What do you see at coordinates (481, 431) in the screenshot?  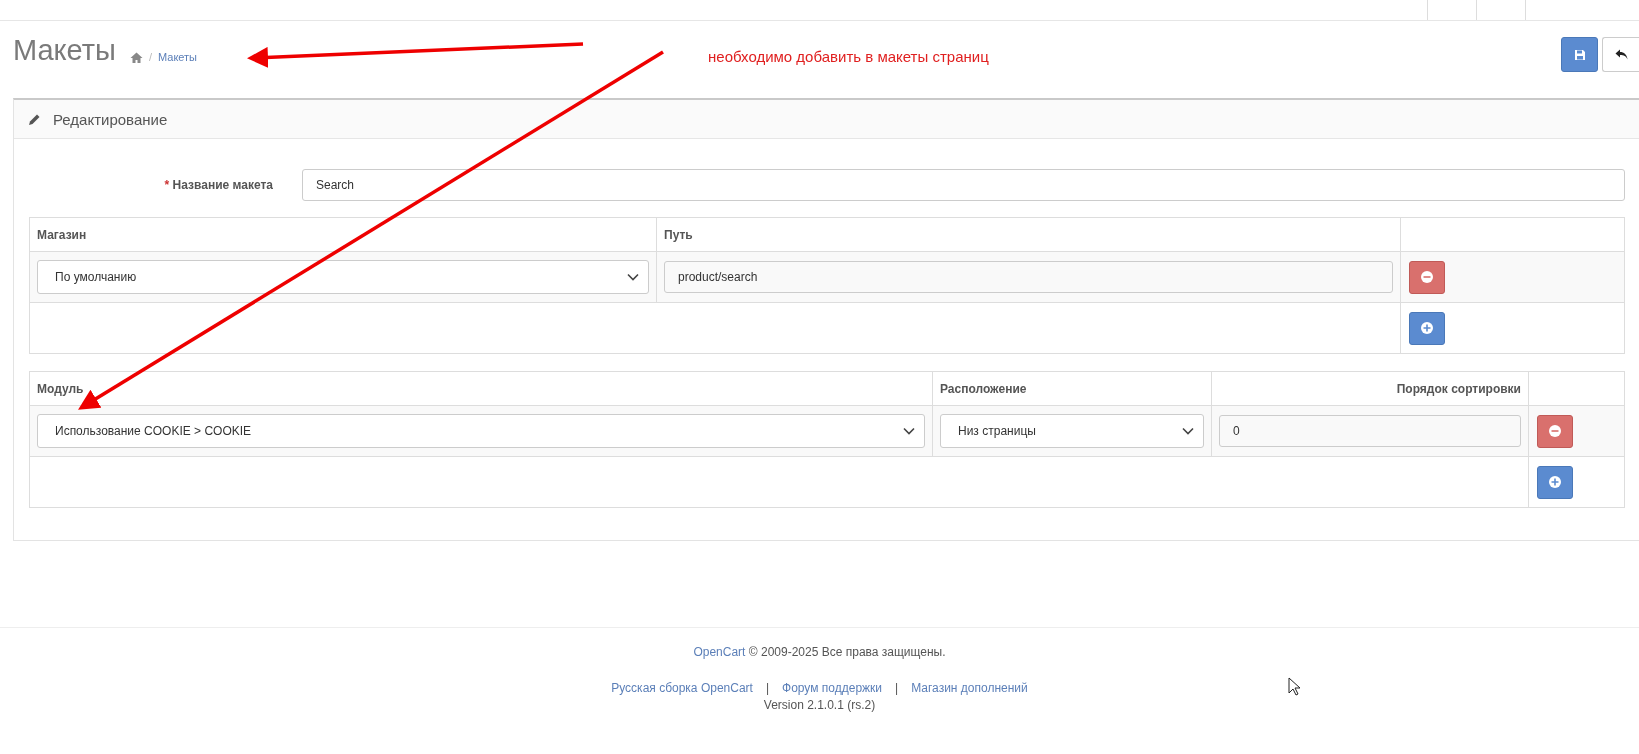 I see `module-select: Использование COOKIE > COOKIE` at bounding box center [481, 431].